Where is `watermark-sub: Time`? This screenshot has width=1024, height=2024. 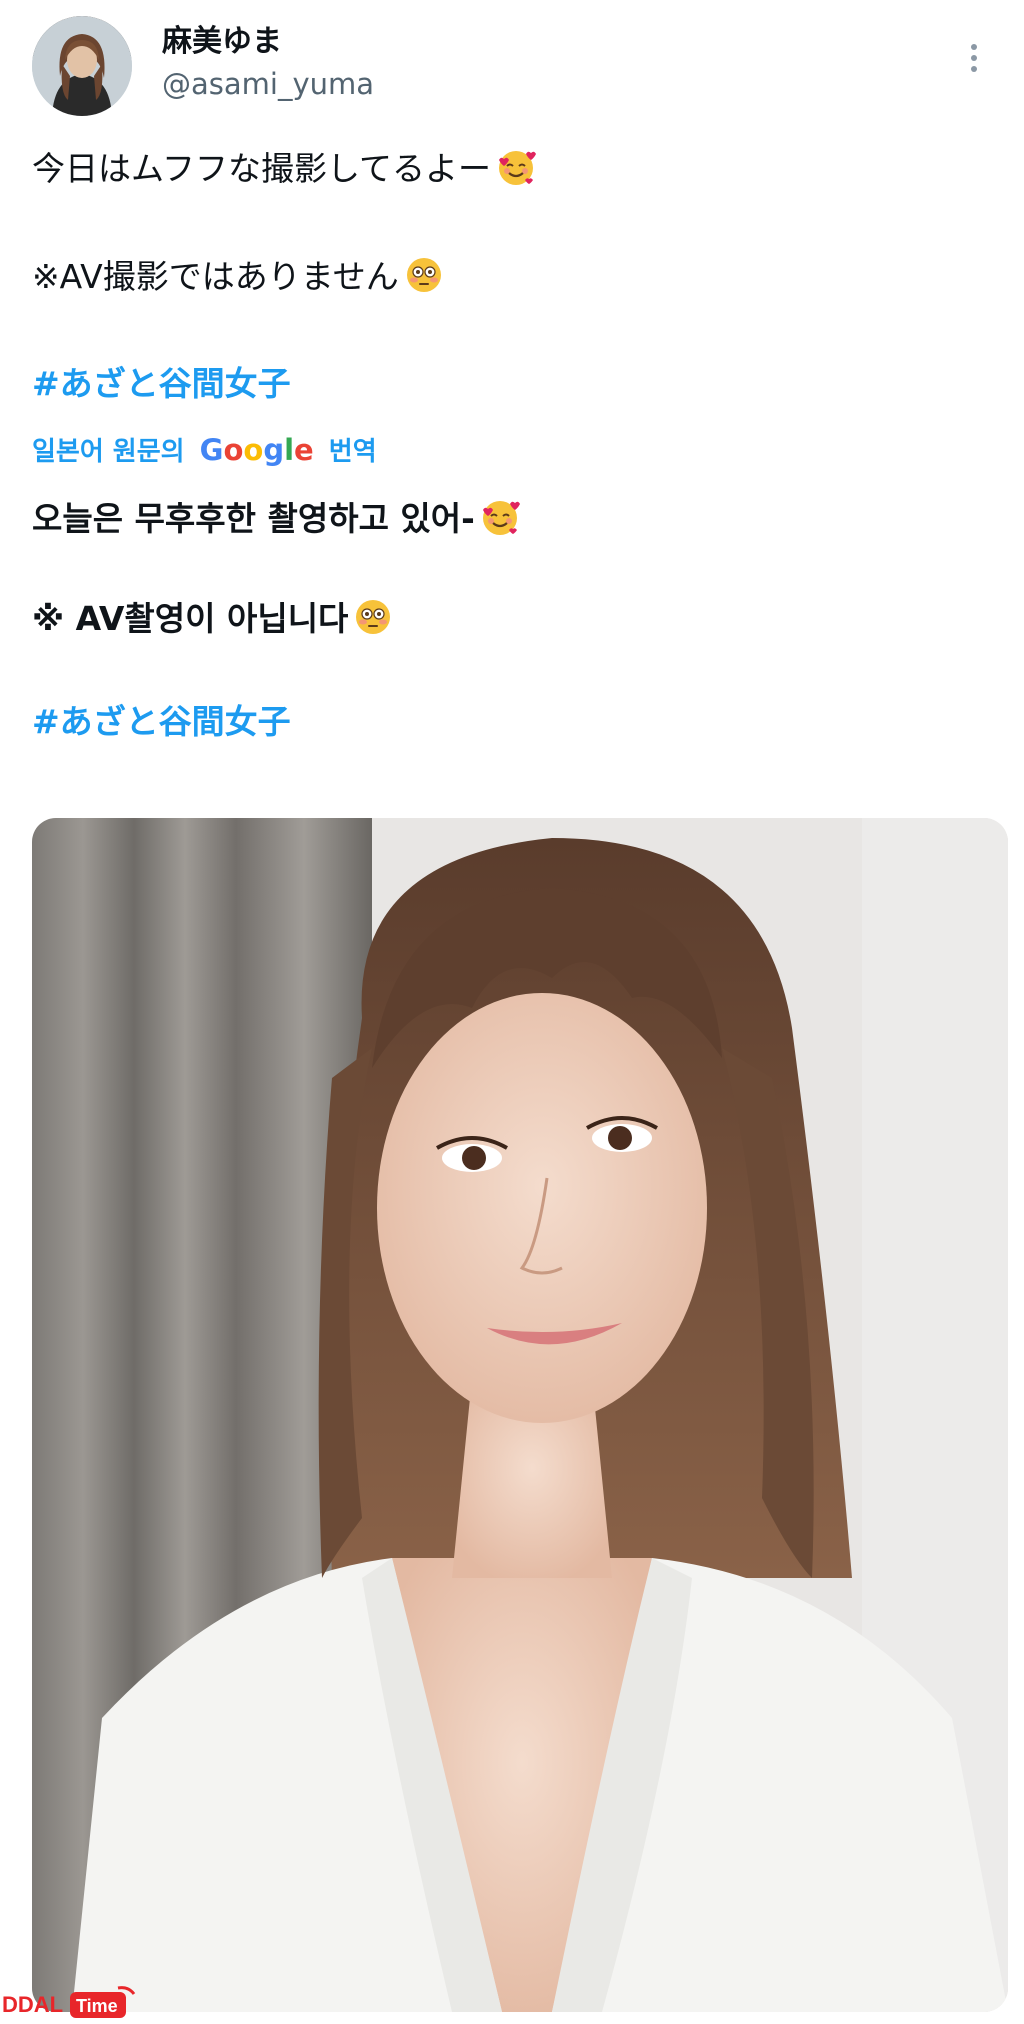 watermark-sub: Time is located at coordinates (97, 2006).